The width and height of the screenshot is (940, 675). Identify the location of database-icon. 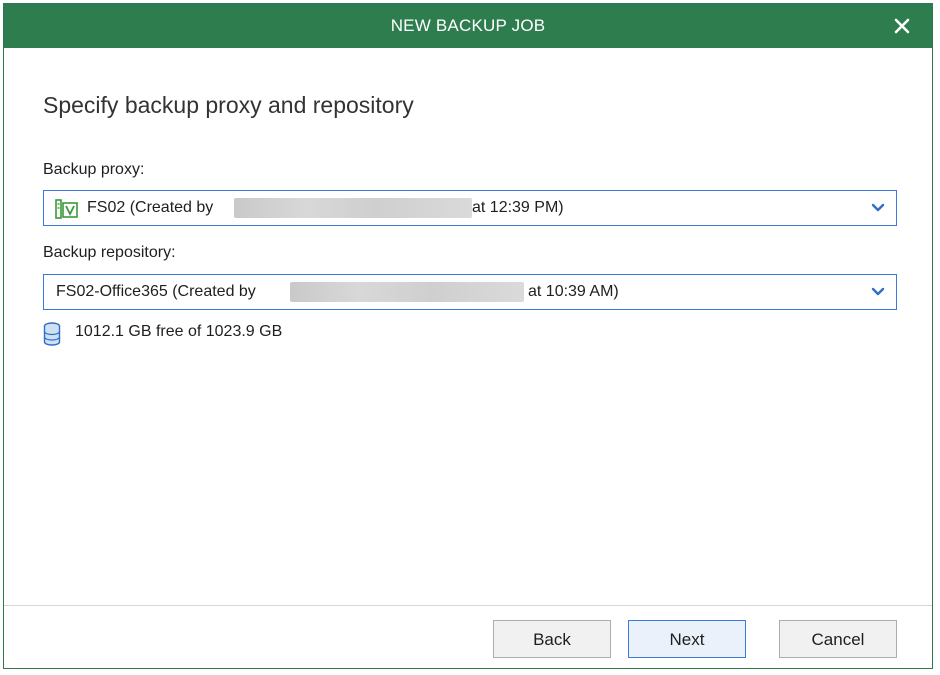
(52, 334).